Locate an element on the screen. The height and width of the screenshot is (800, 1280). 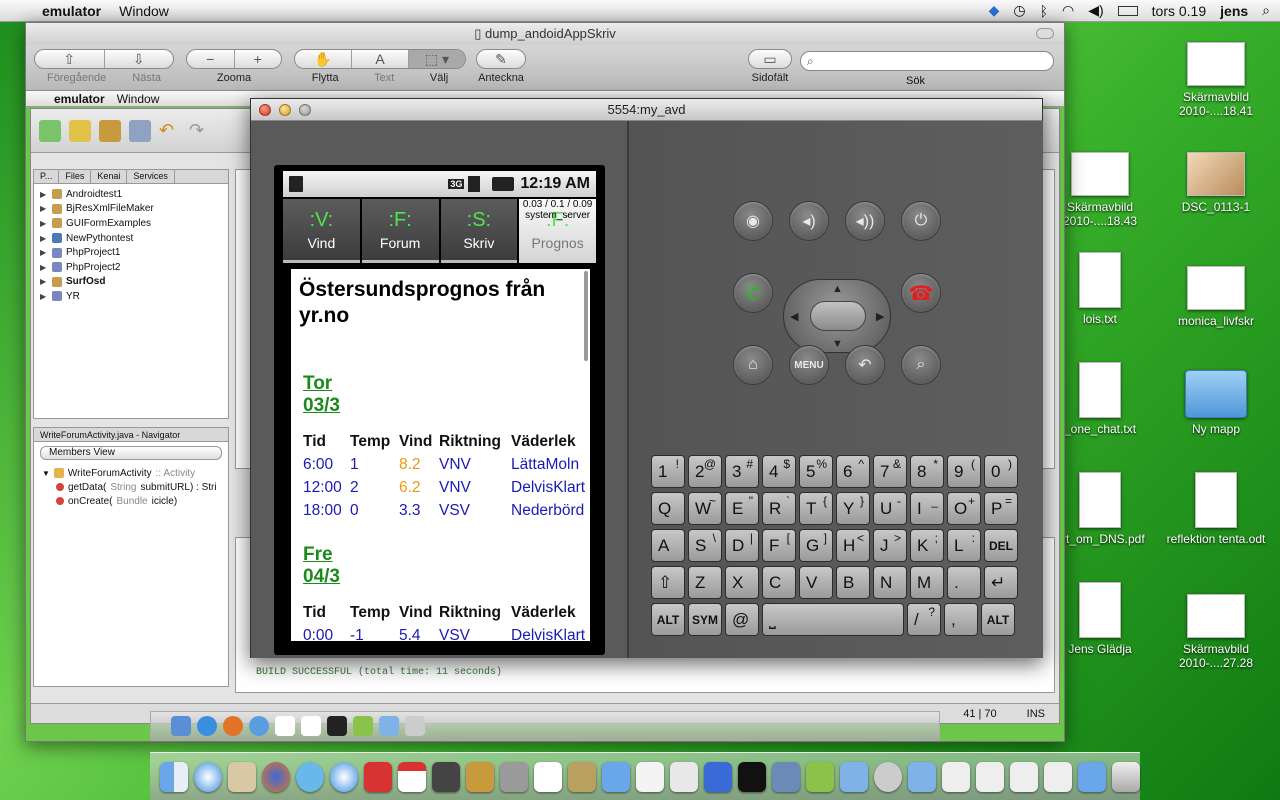
end-call-button: ☎ is located at coordinates (921, 293).